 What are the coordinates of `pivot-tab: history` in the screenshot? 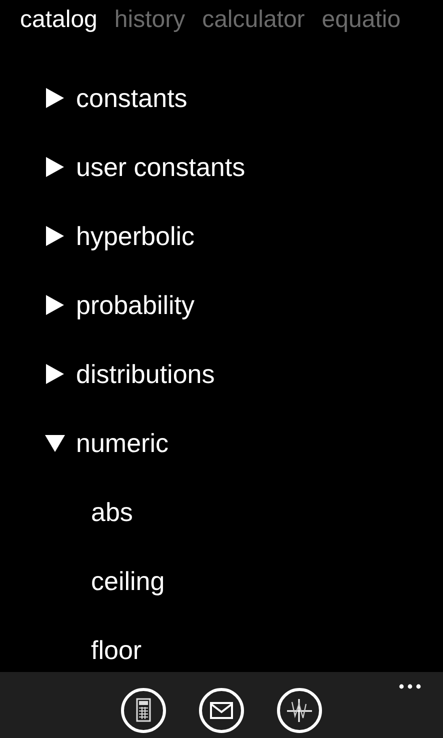 It's located at (150, 20).